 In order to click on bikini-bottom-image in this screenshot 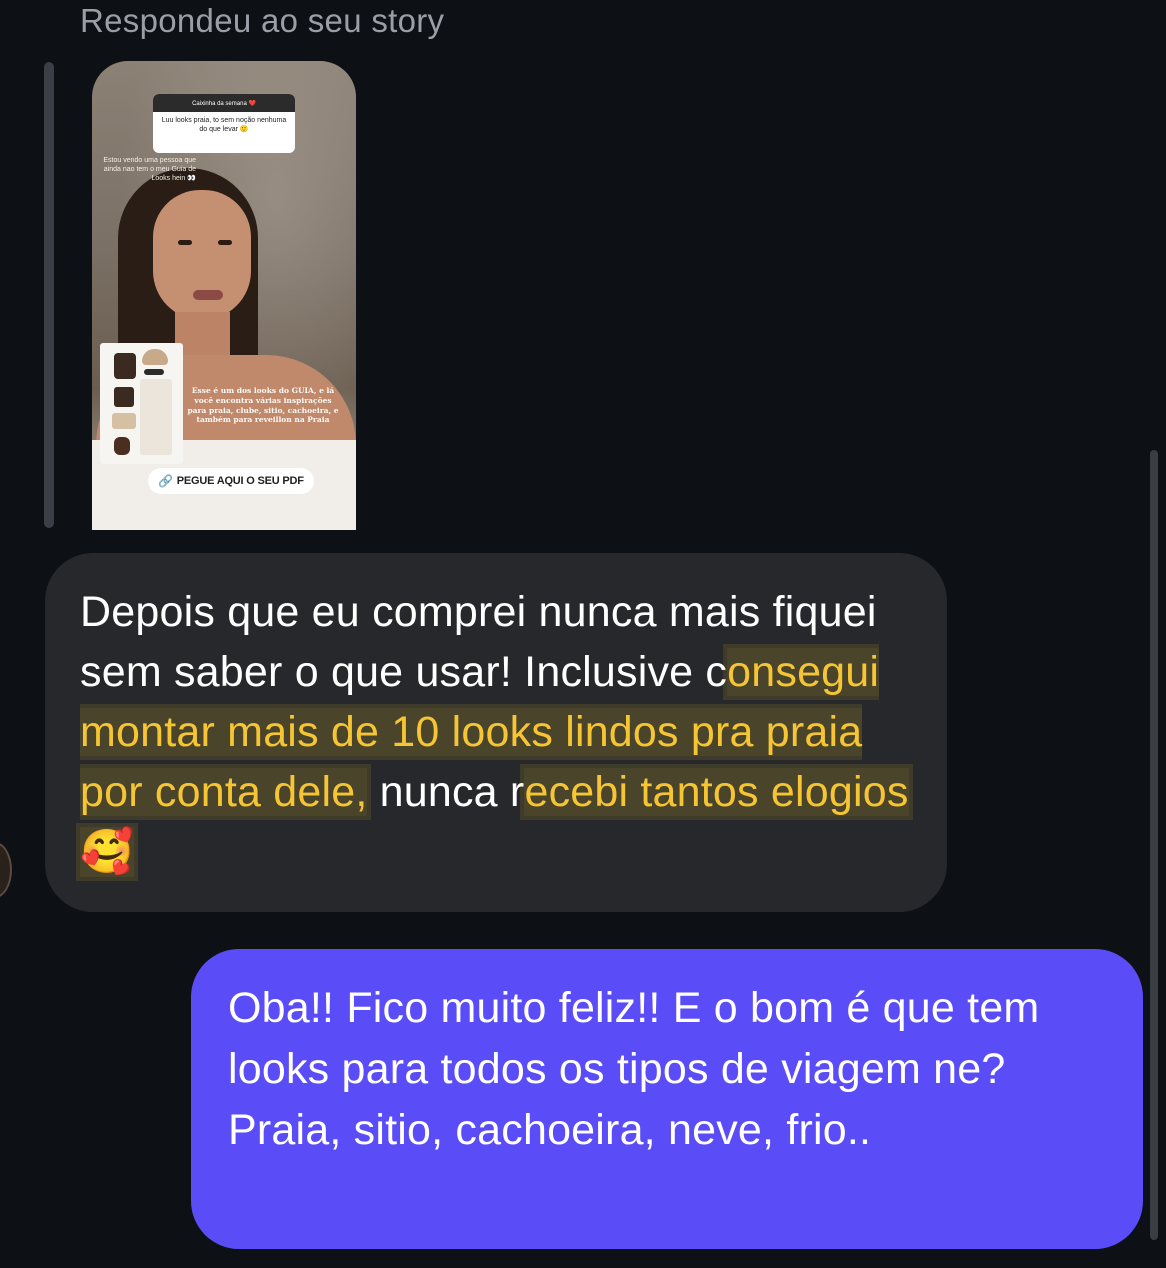, I will do `click(124, 397)`.